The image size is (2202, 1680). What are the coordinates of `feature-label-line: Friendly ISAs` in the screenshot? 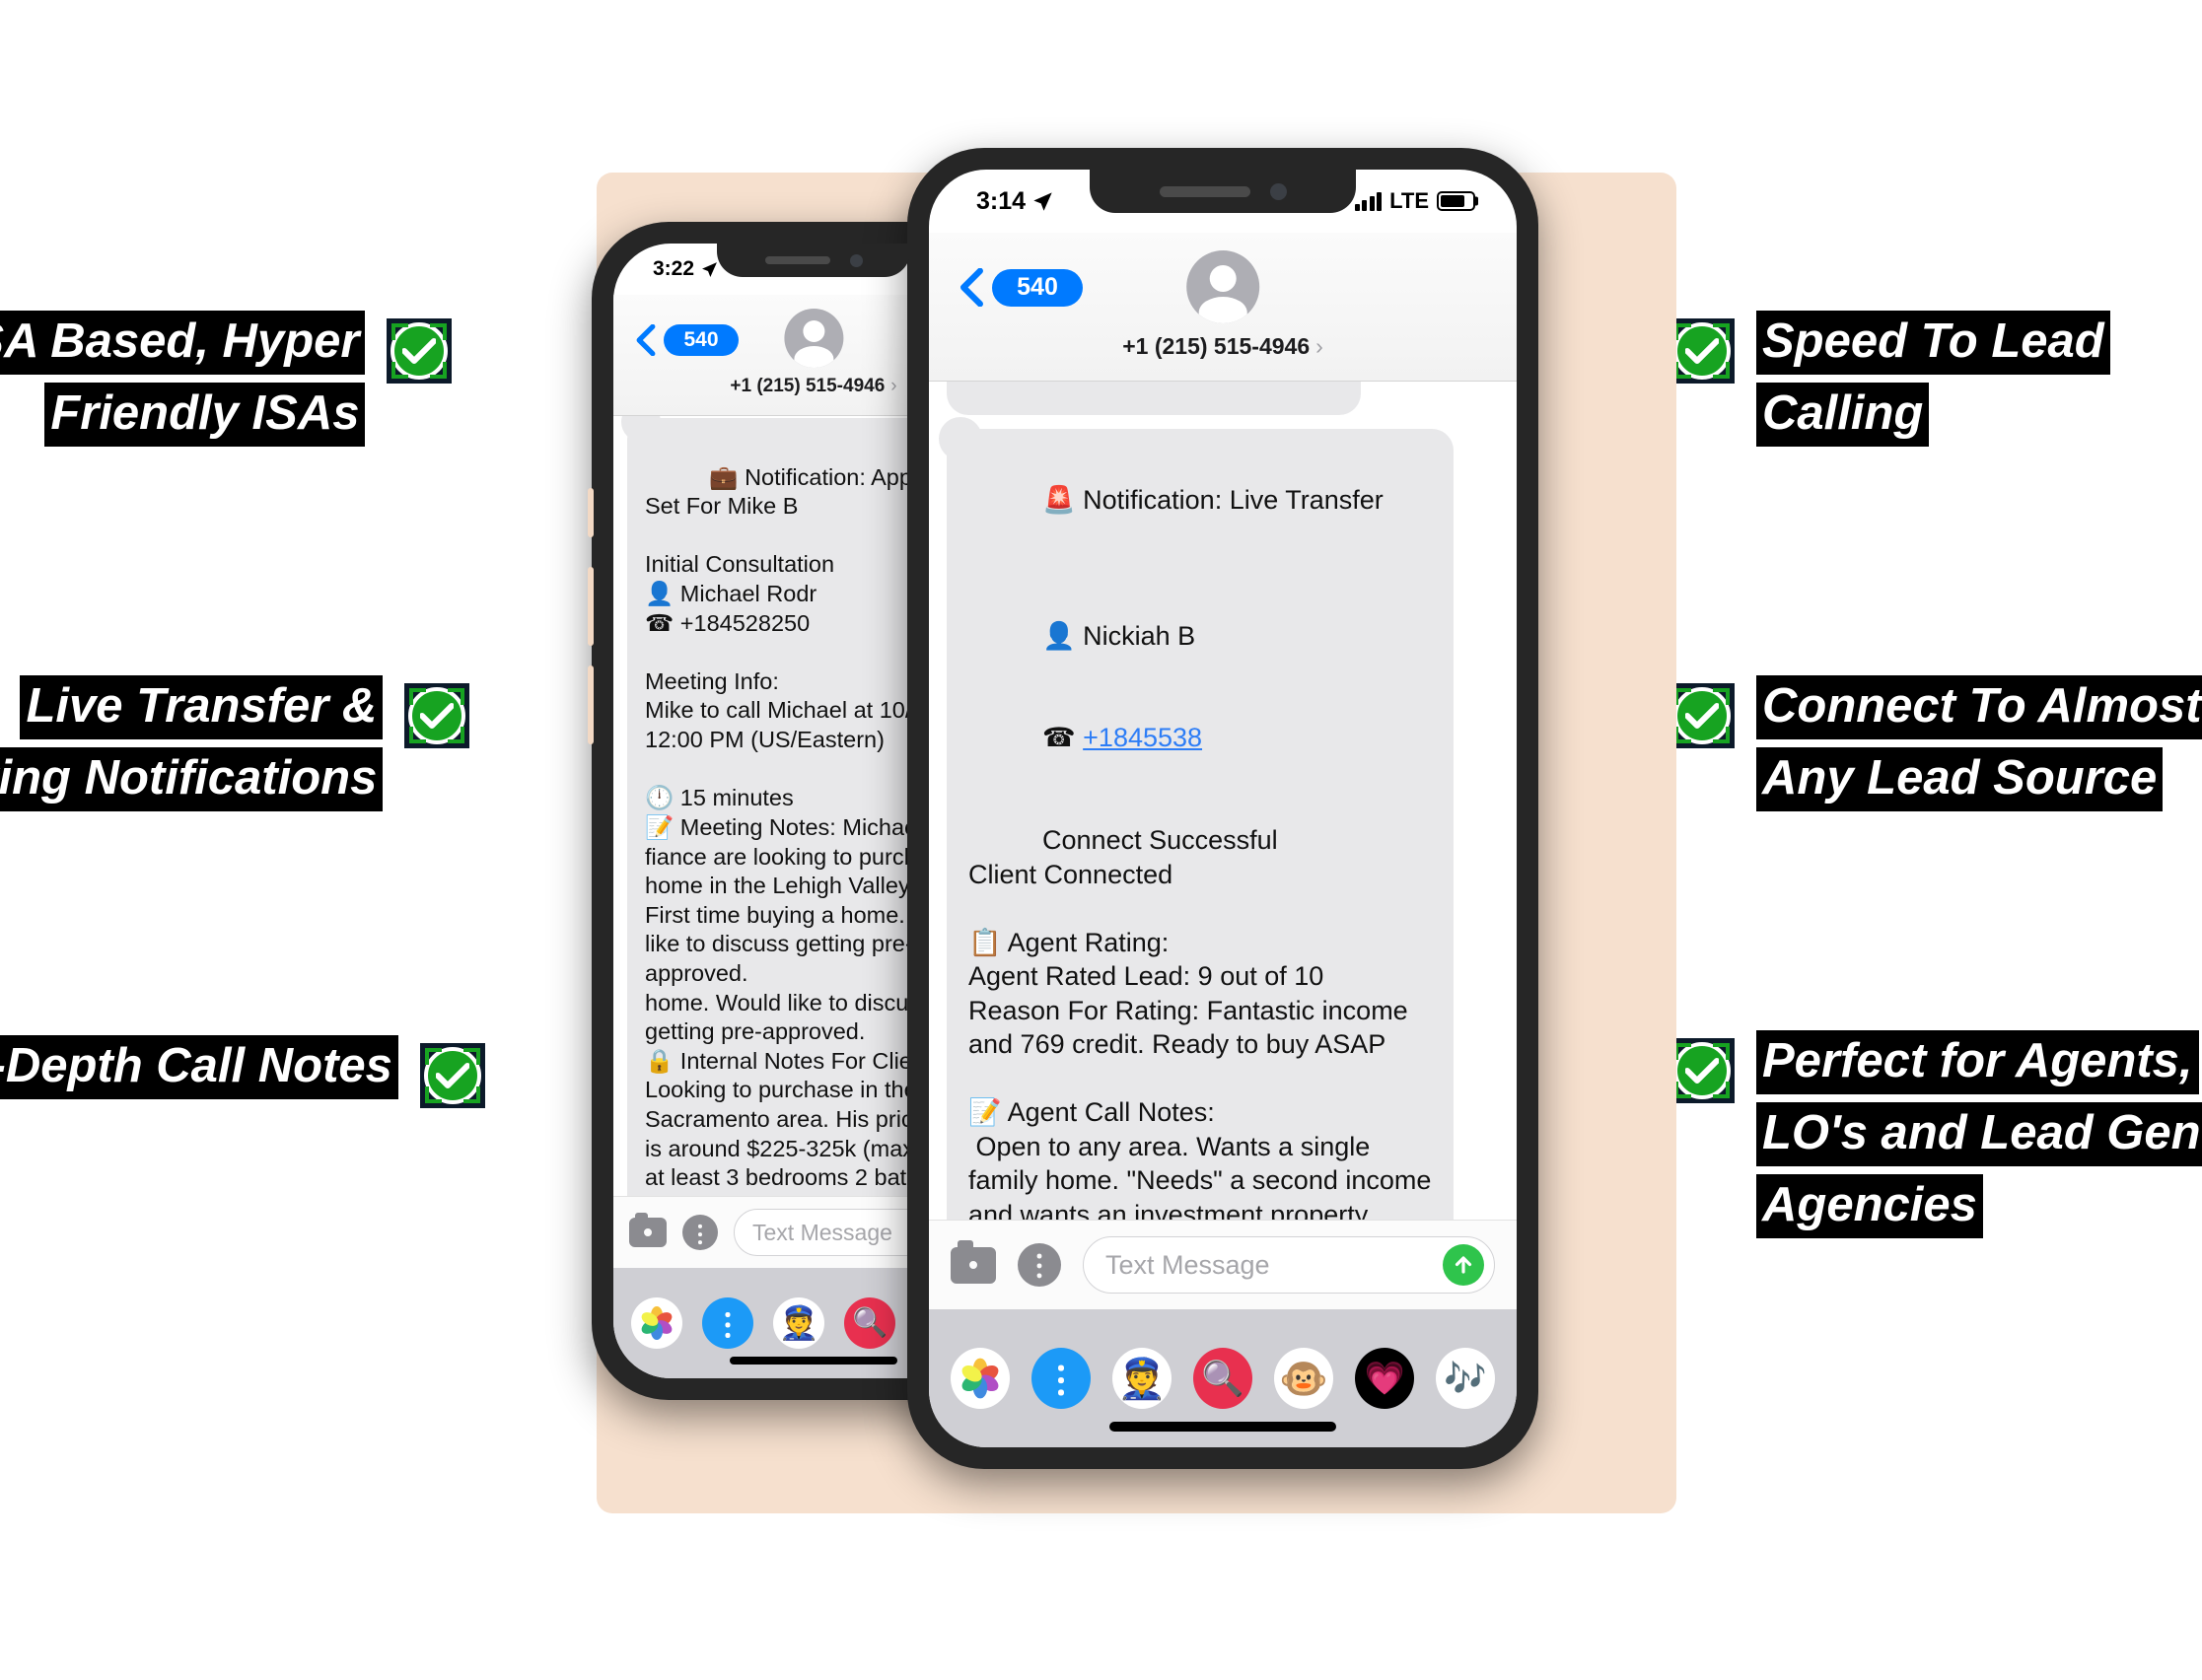 It's located at (205, 415).